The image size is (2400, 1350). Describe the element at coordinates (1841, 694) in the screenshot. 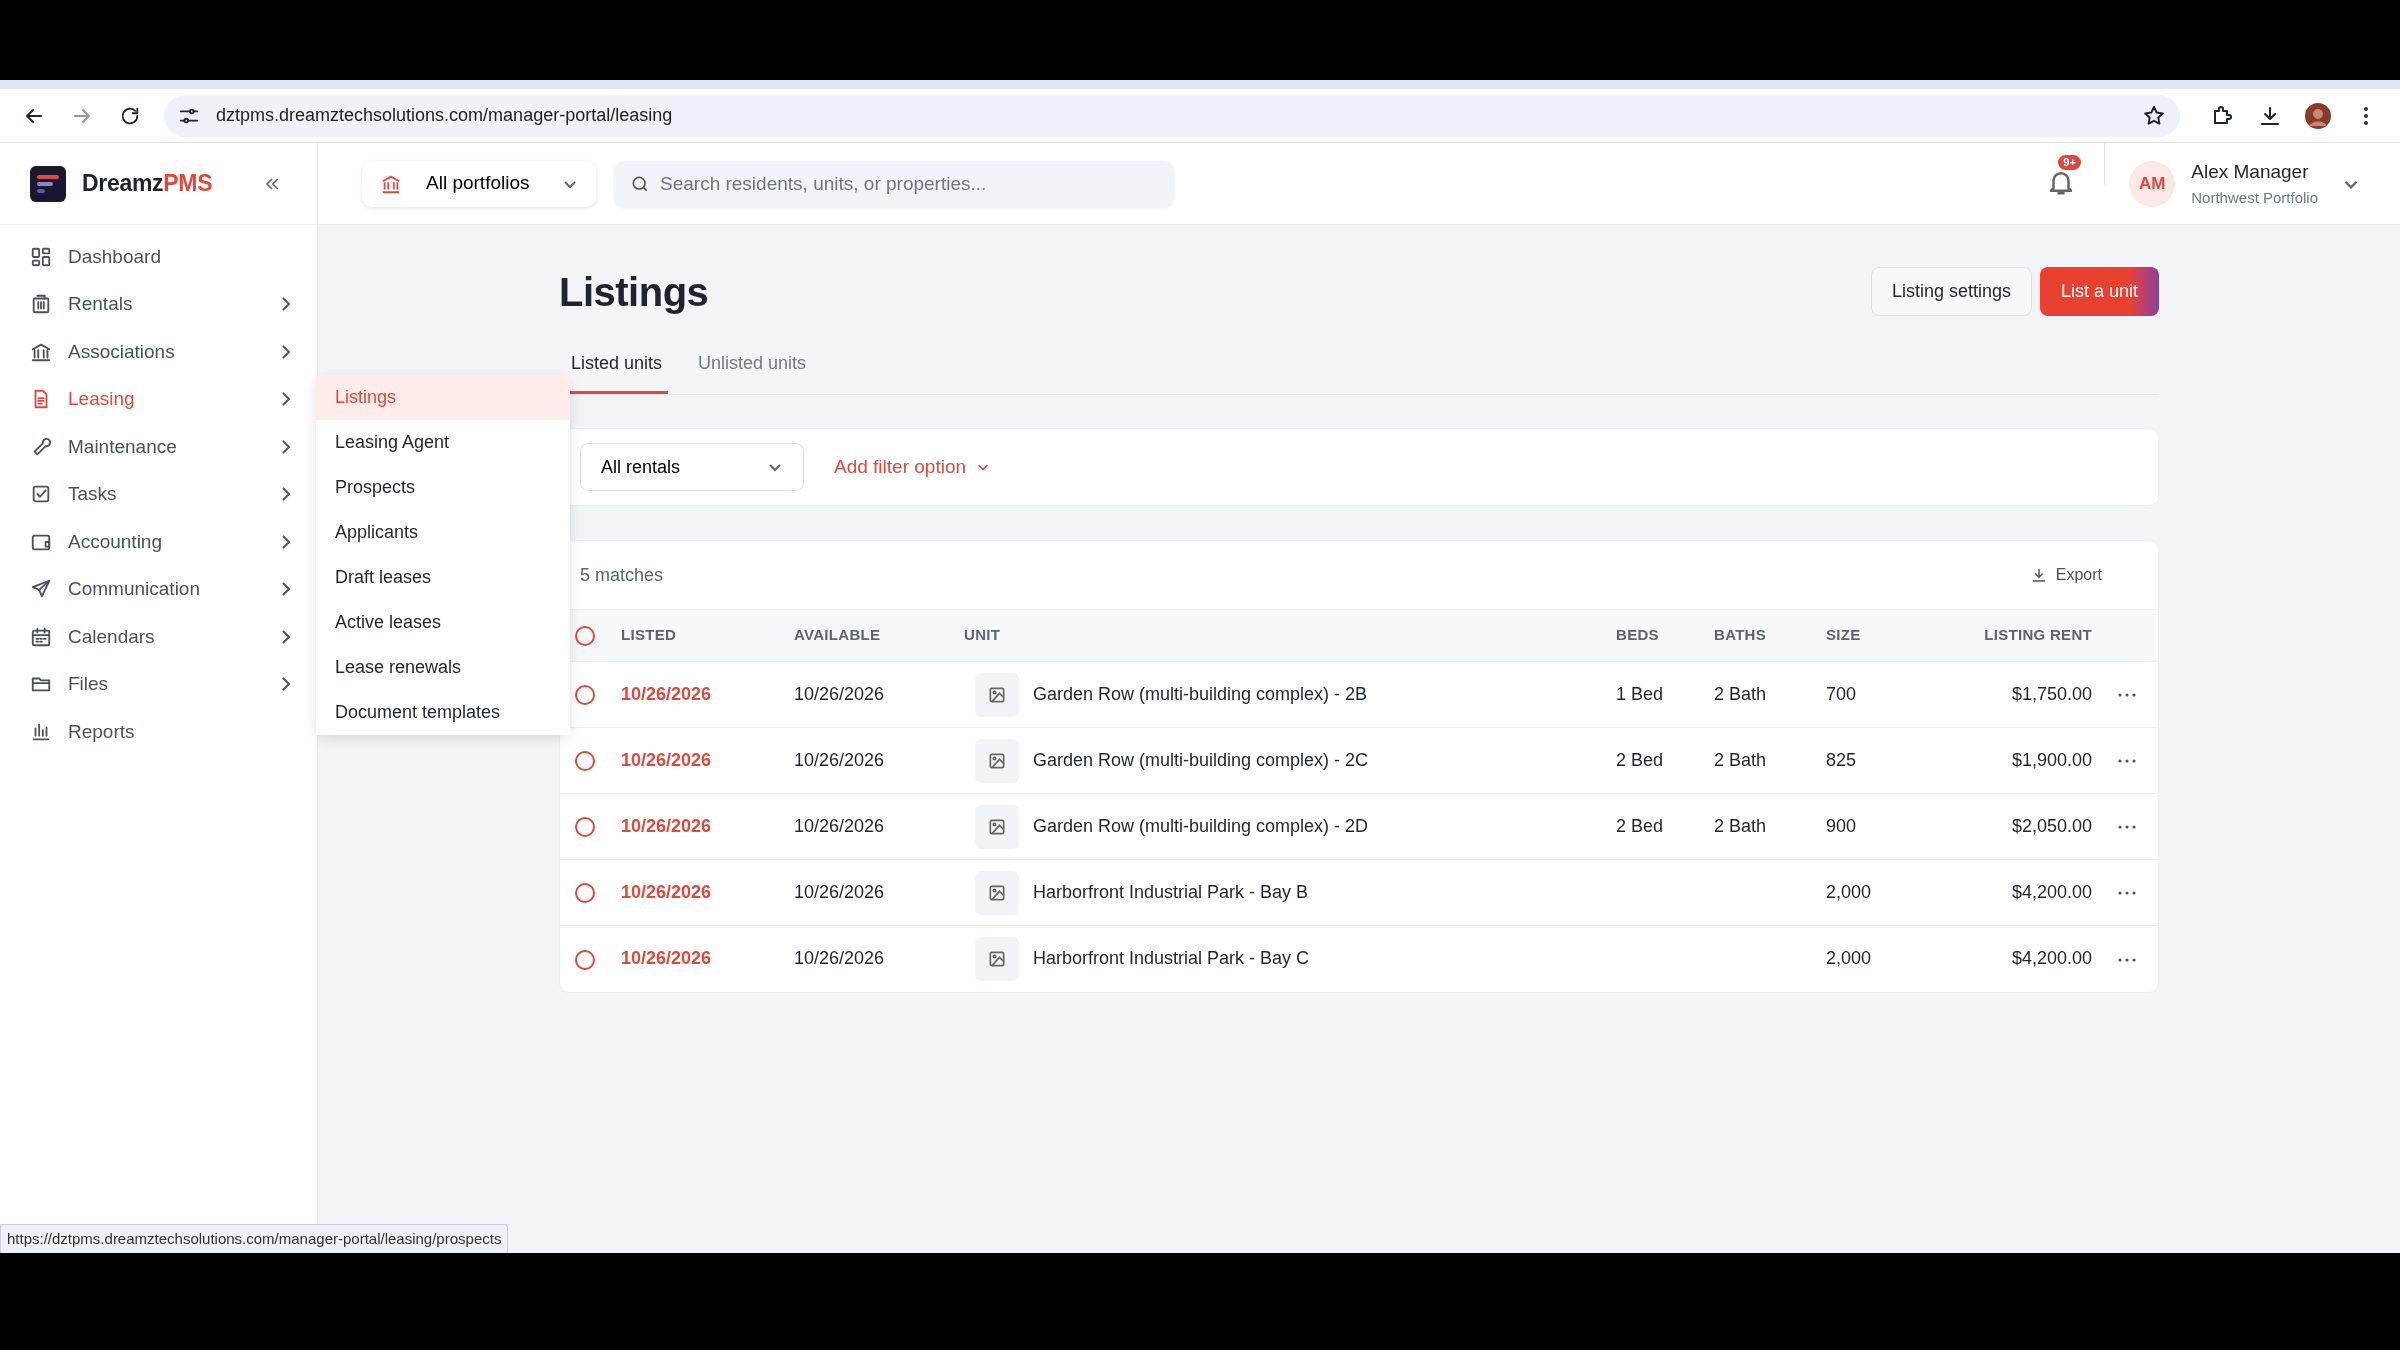

I see `unit-size: 700` at that location.